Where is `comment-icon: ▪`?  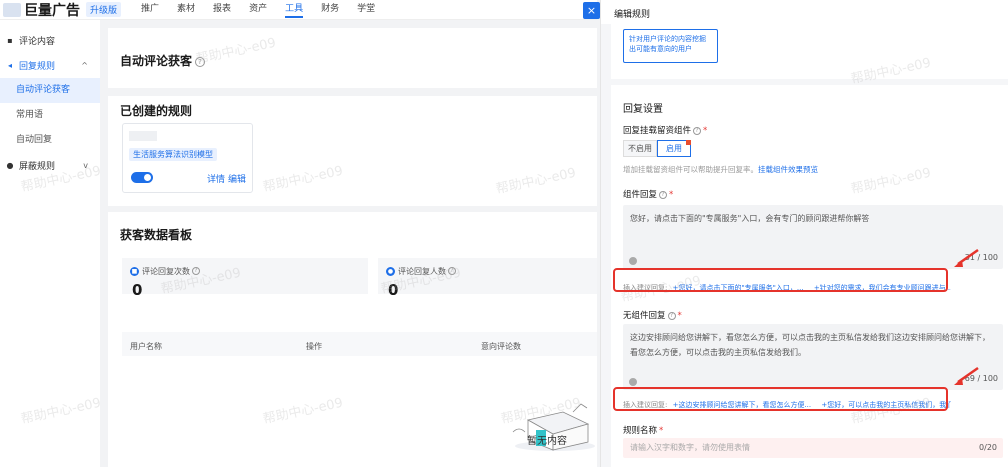
comment-icon: ▪ is located at coordinates (10, 40).